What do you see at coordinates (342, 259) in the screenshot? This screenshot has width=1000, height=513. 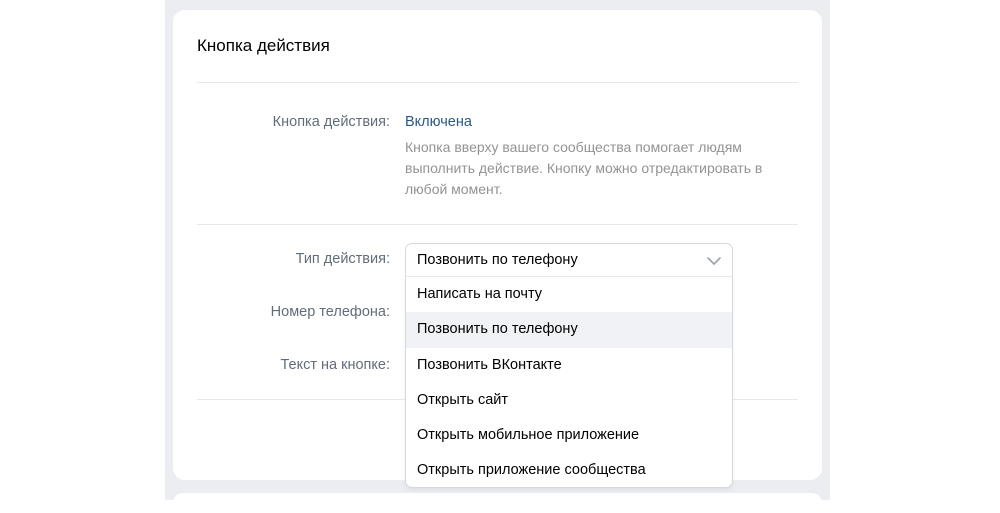 I see `action-type-label: Тип действия:` at bounding box center [342, 259].